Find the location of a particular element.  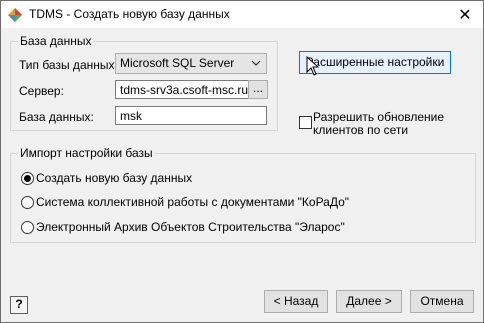

radio-create-new-db is located at coordinates (27, 178).